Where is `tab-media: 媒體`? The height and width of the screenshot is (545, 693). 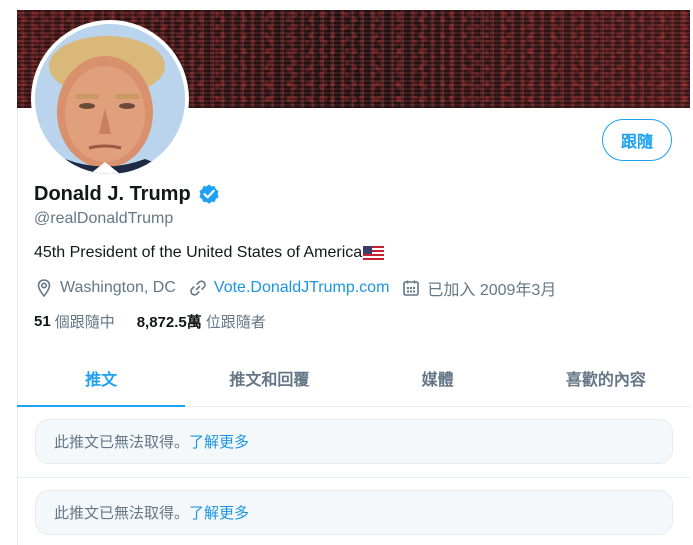
tab-media: 媒體 is located at coordinates (438, 378).